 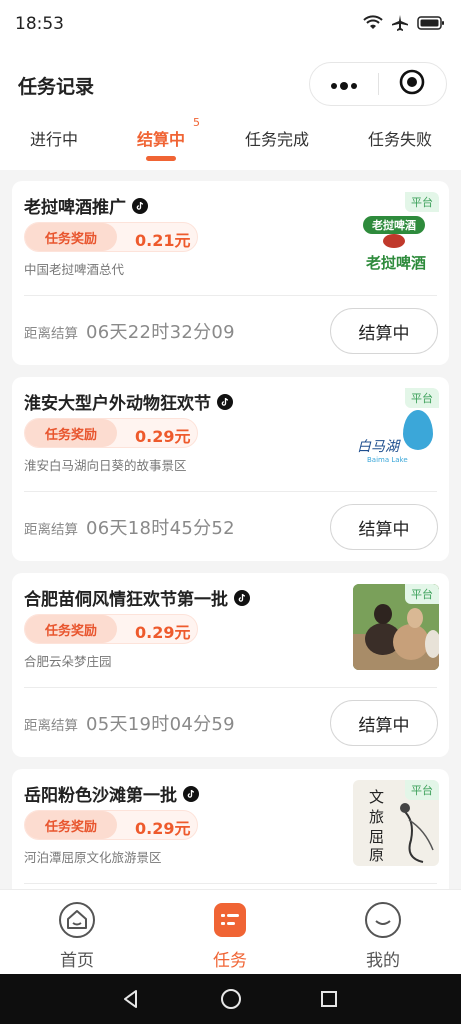 I want to click on beer-logo-text: 老挝啤酒, so click(x=395, y=263).